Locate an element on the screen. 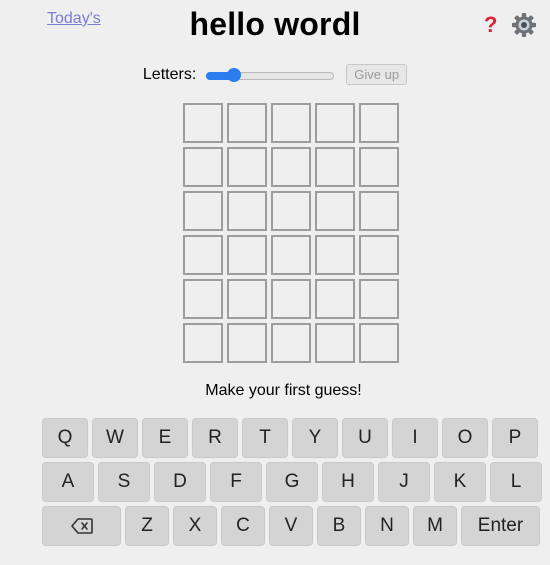  page-title: hello wordl is located at coordinates (275, 24).